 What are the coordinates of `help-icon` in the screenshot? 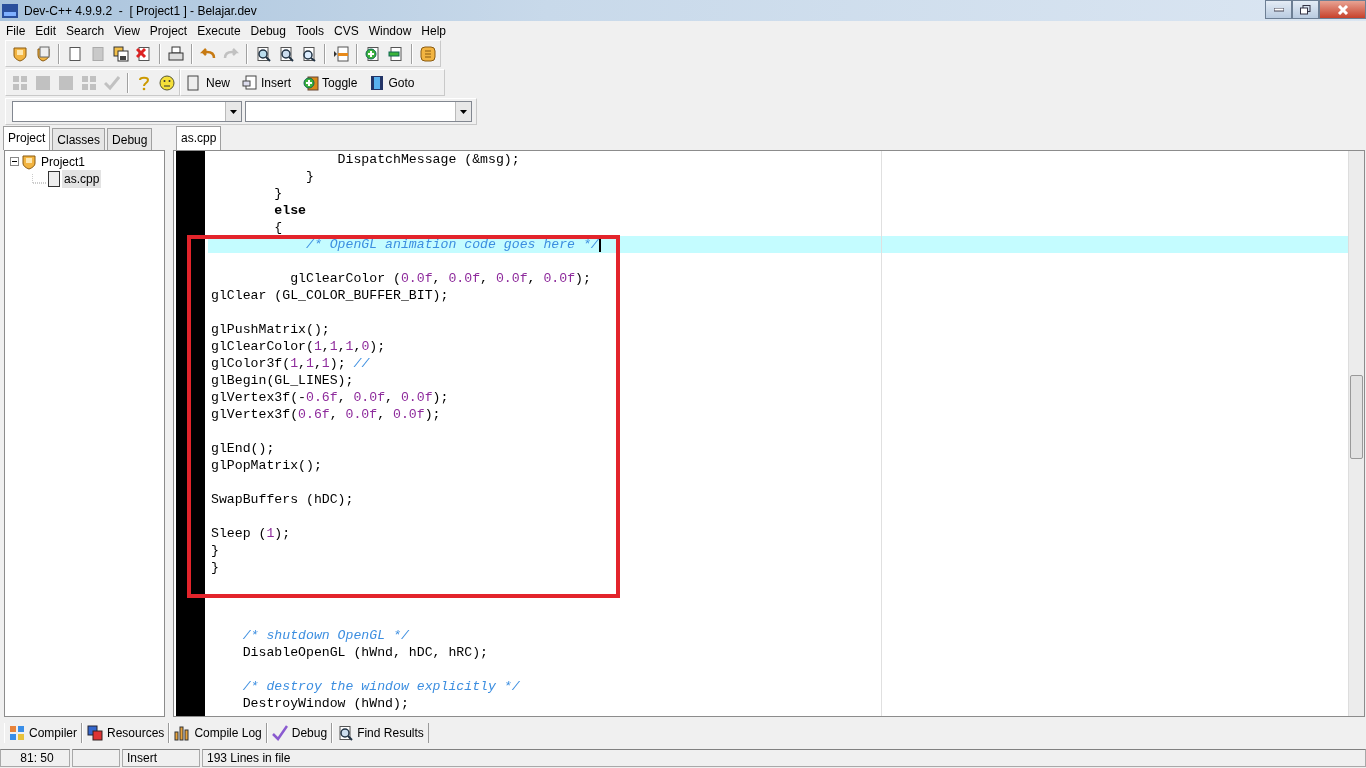 It's located at (144, 82).